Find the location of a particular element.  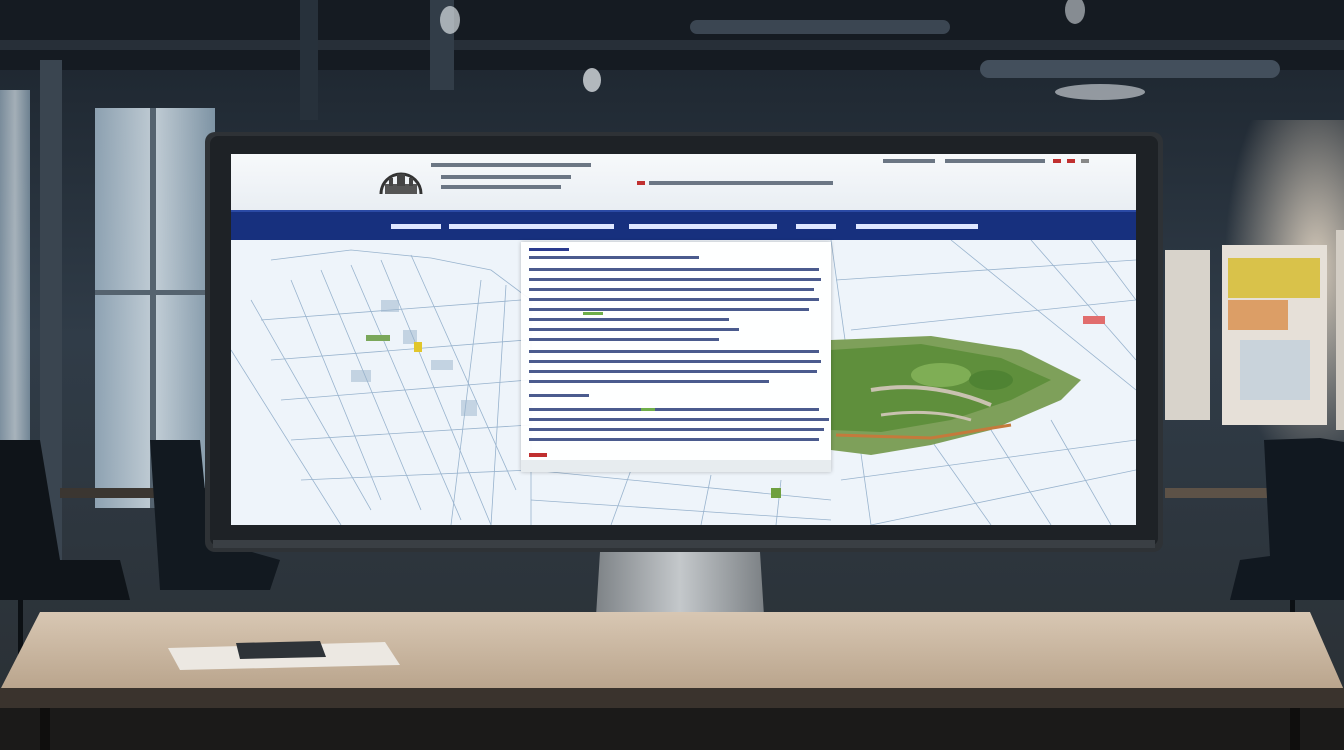

main-nav is located at coordinates (683, 225).